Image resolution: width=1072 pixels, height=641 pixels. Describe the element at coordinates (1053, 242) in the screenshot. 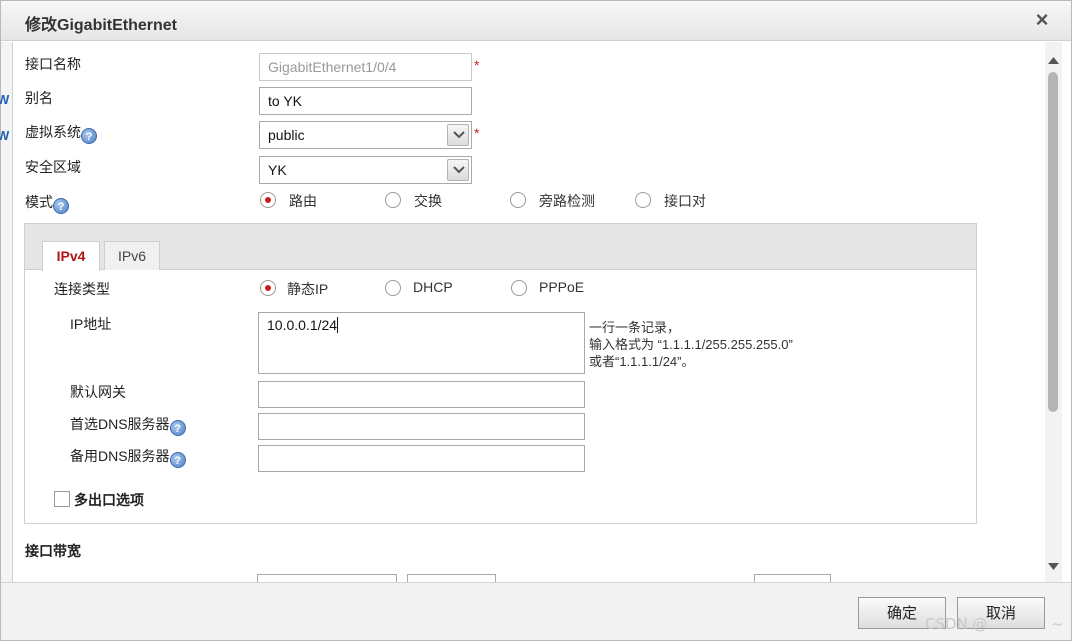

I see `scrollbar-thumb` at that location.